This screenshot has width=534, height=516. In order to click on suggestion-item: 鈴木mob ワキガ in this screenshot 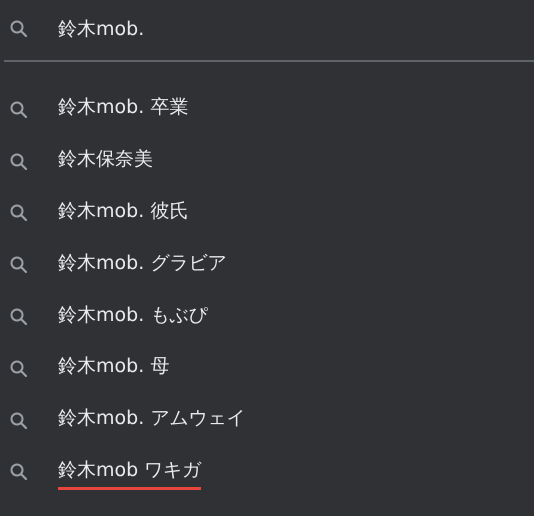, I will do `click(130, 472)`.